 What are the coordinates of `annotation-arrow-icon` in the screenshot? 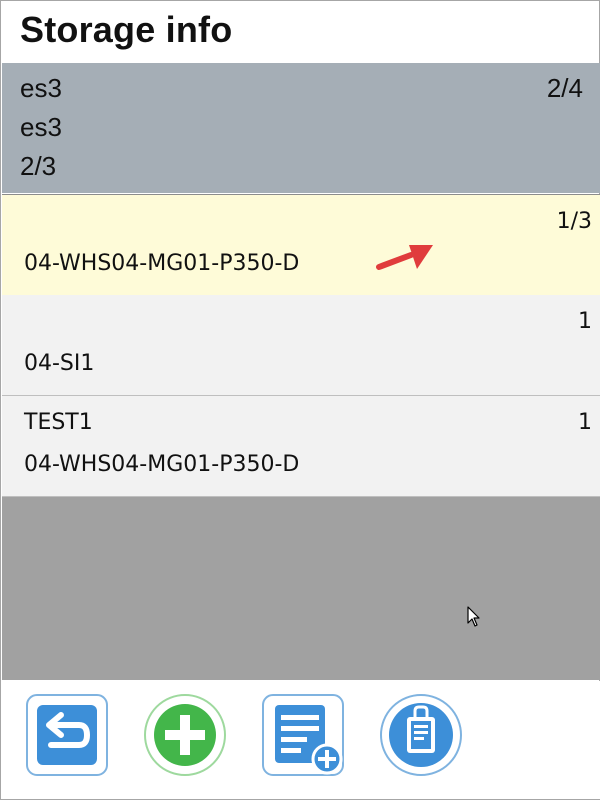 It's located at (406, 259).